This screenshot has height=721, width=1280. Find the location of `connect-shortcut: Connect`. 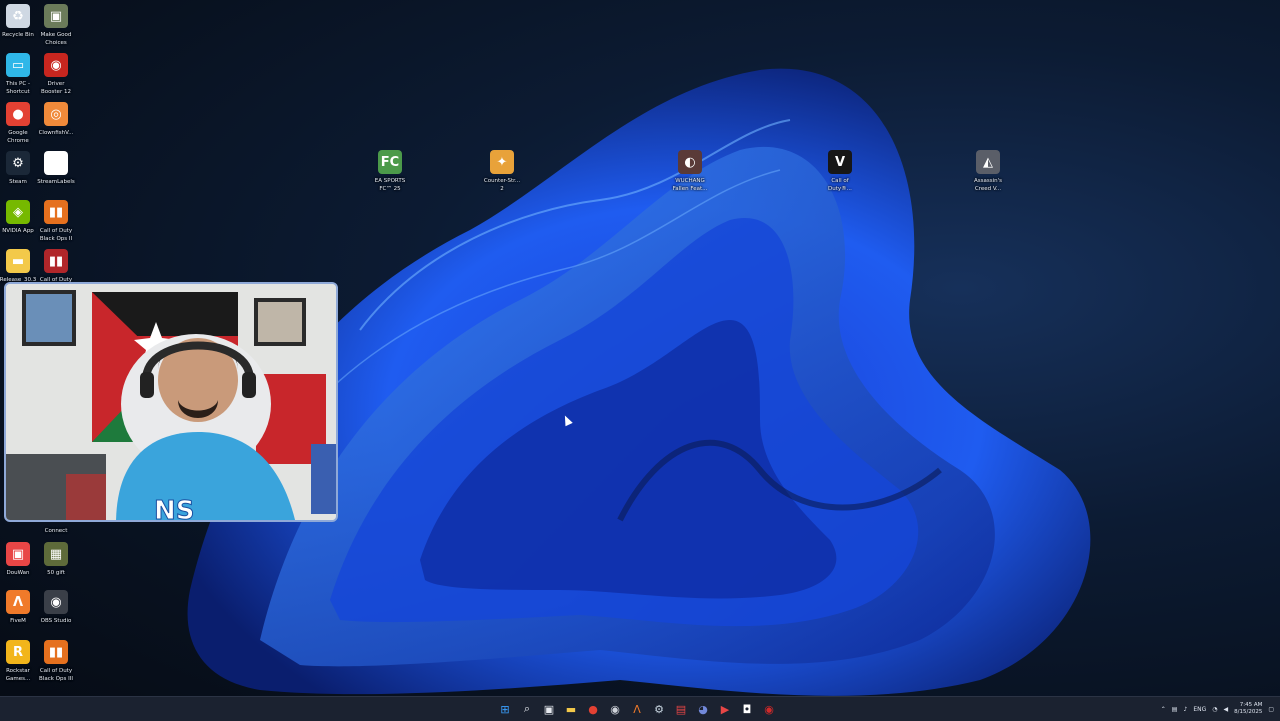

connect-shortcut: Connect is located at coordinates (56, 529).